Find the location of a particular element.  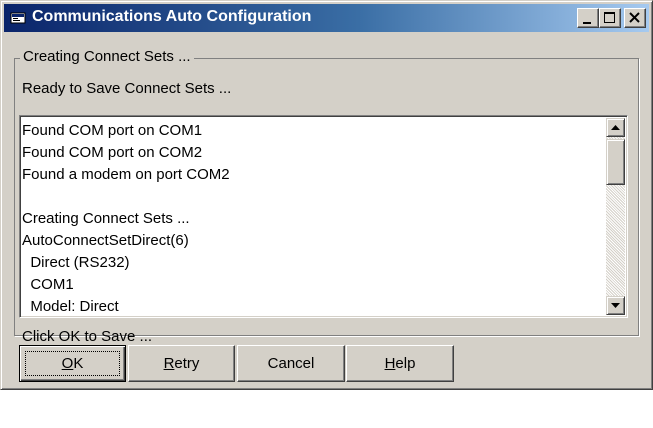

scroll-down-button is located at coordinates (615, 305).